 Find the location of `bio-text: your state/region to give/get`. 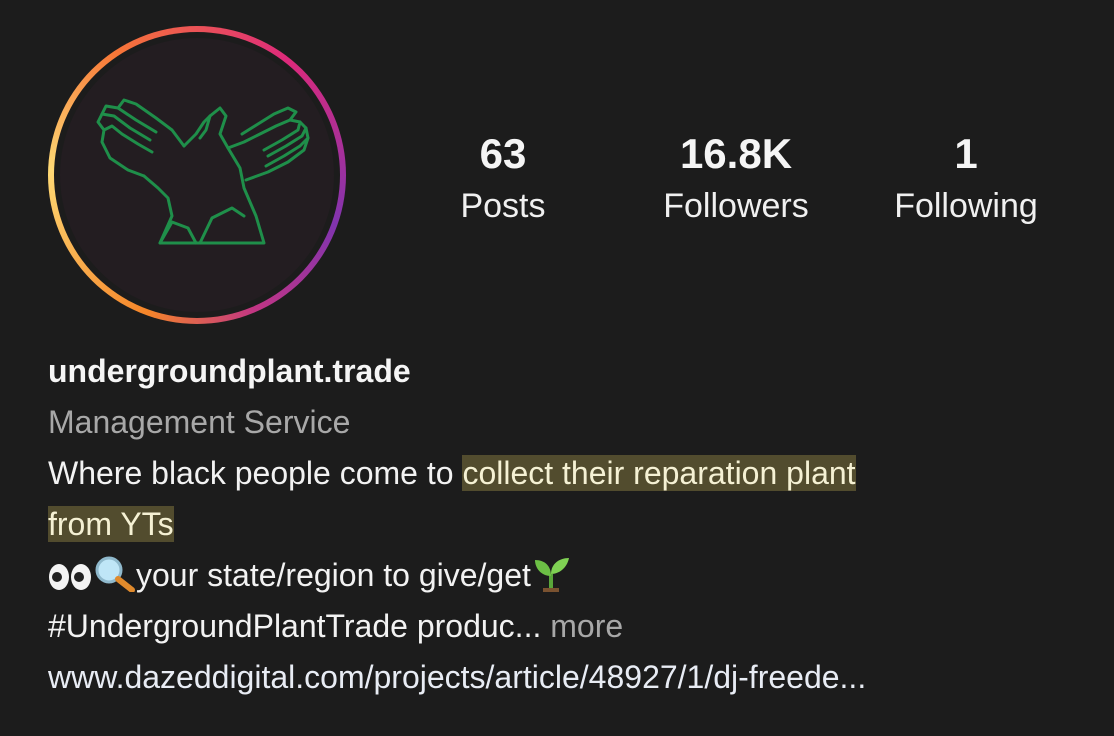

bio-text: your state/region to give/get is located at coordinates (333, 575).